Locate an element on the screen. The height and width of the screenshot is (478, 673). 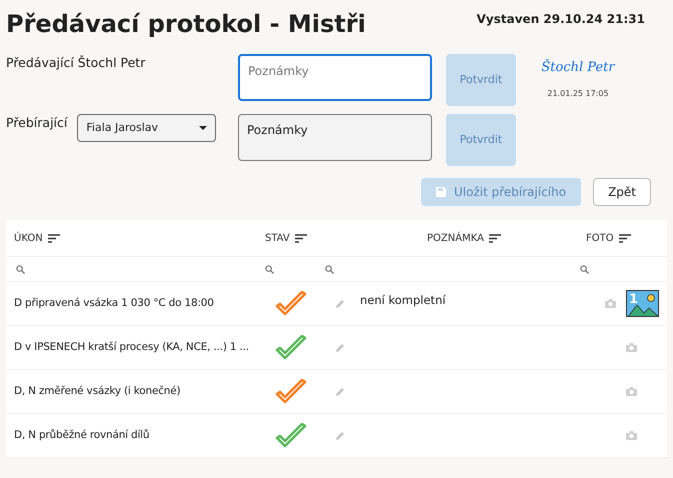
note-text: není kompletní is located at coordinates (403, 300).